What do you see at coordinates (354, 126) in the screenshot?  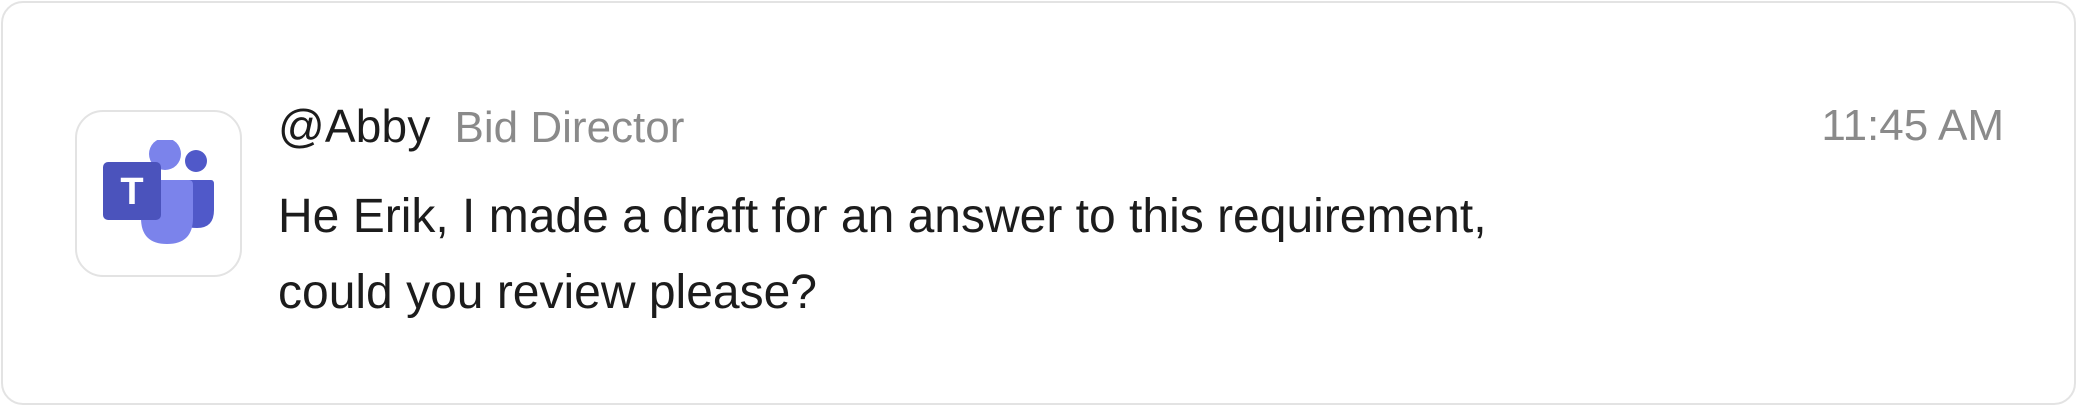 I see `sender-name: @Abby` at bounding box center [354, 126].